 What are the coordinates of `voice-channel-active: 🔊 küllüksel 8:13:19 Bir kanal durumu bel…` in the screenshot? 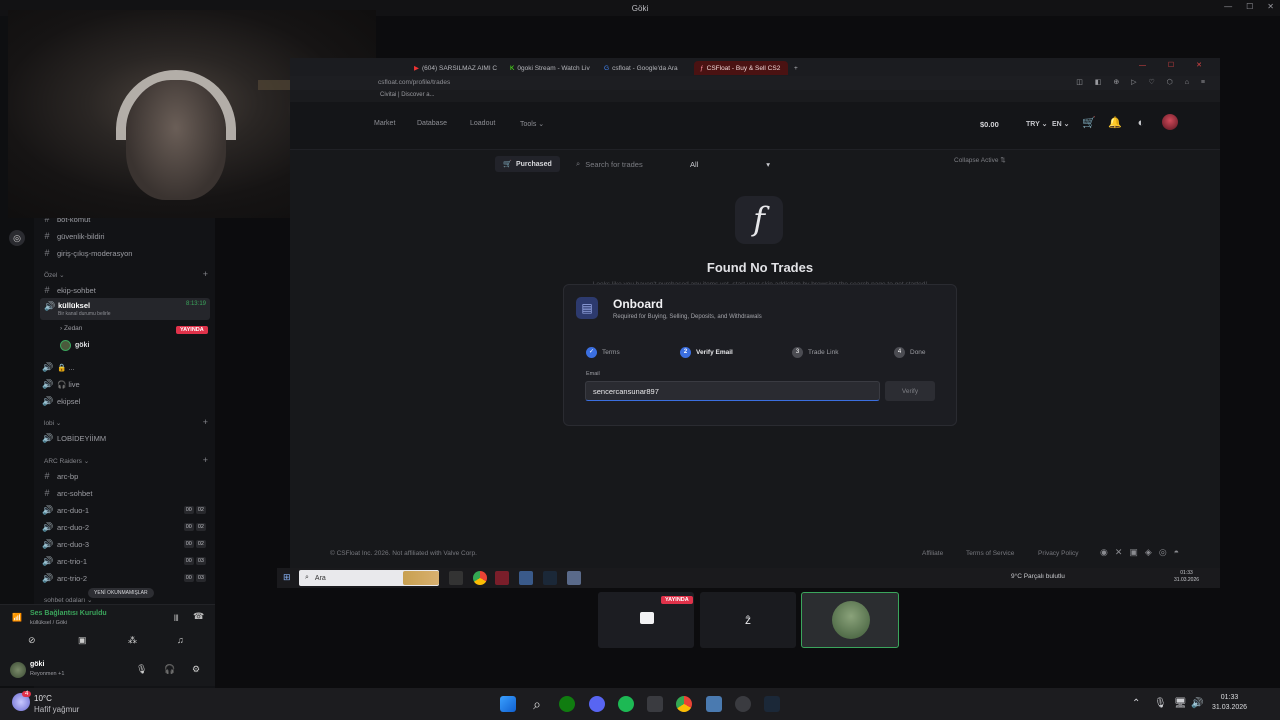 It's located at (125, 309).